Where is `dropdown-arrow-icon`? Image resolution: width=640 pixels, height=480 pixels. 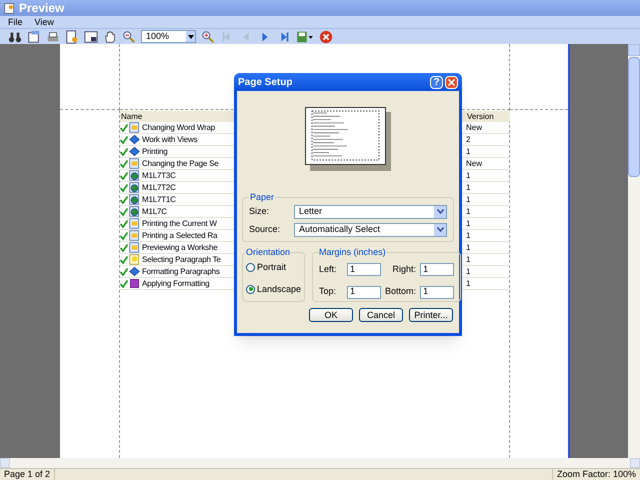 dropdown-arrow-icon is located at coordinates (191, 36).